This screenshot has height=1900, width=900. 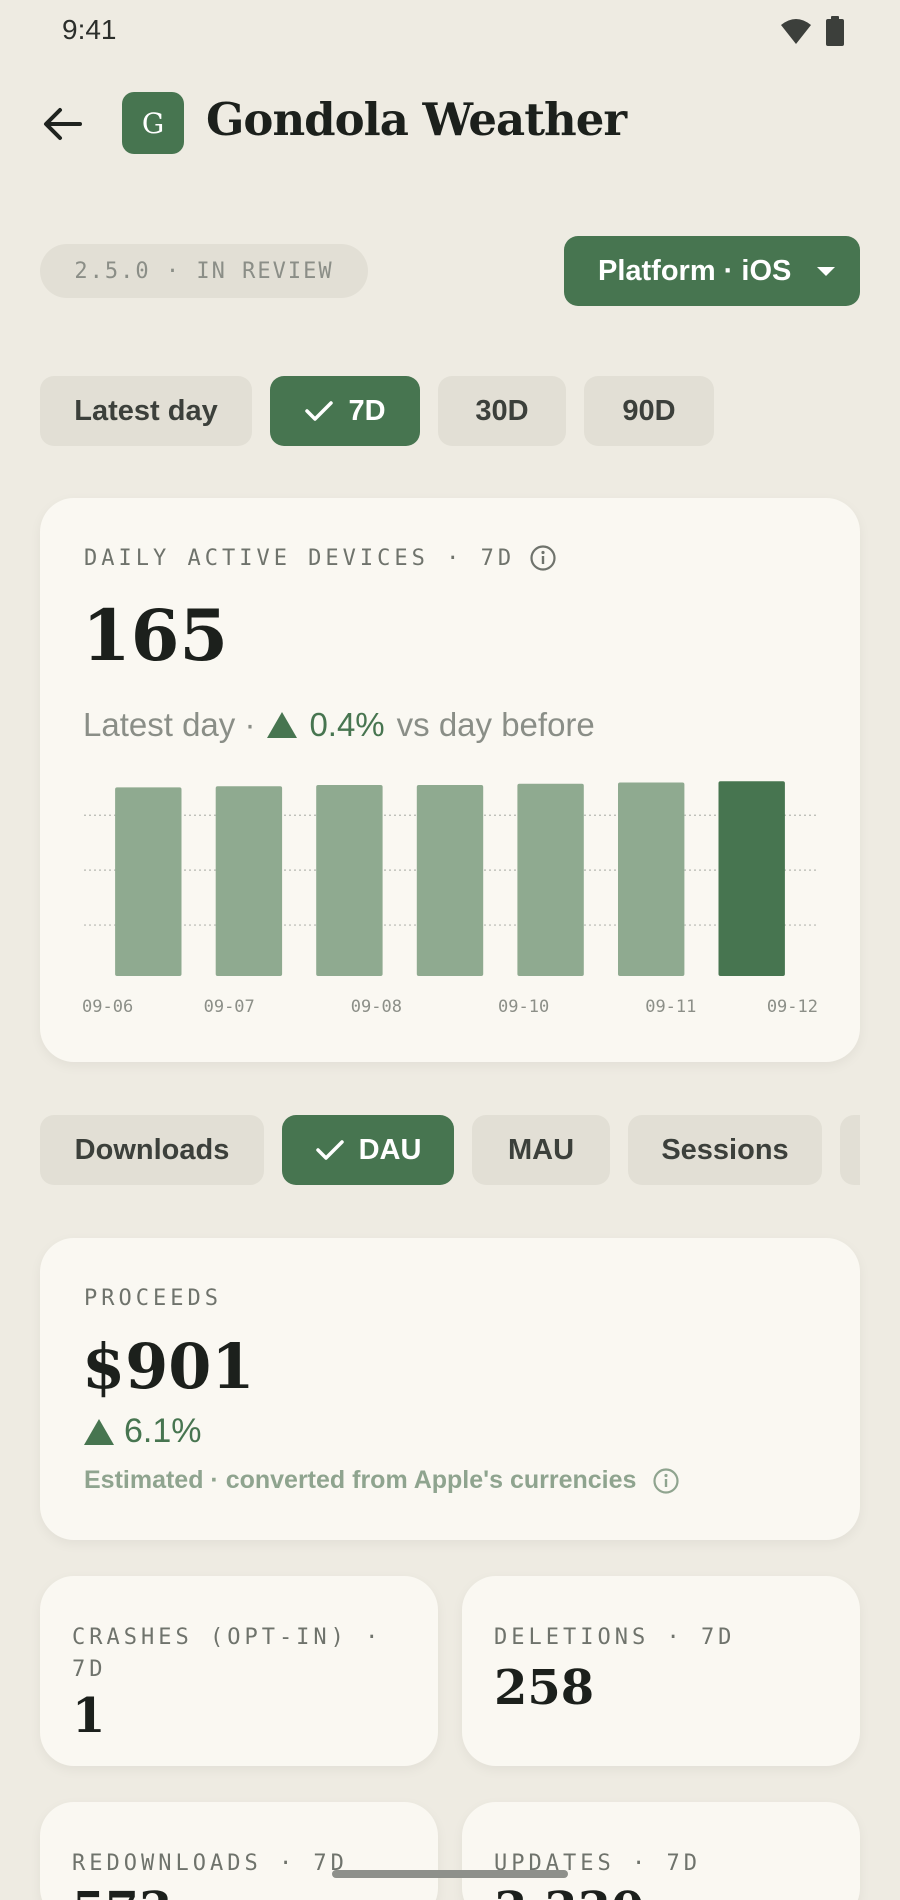 I want to click on x-tick-label: 09-07, so click(x=229, y=1007).